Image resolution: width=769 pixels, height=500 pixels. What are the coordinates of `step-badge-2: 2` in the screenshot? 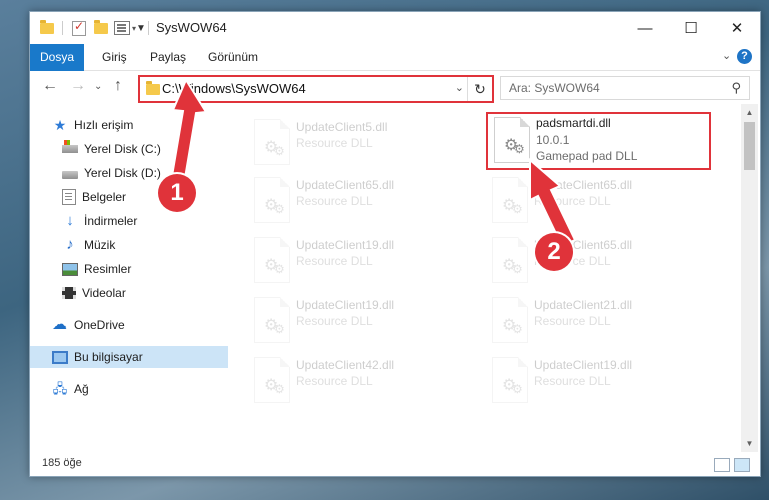 It's located at (554, 252).